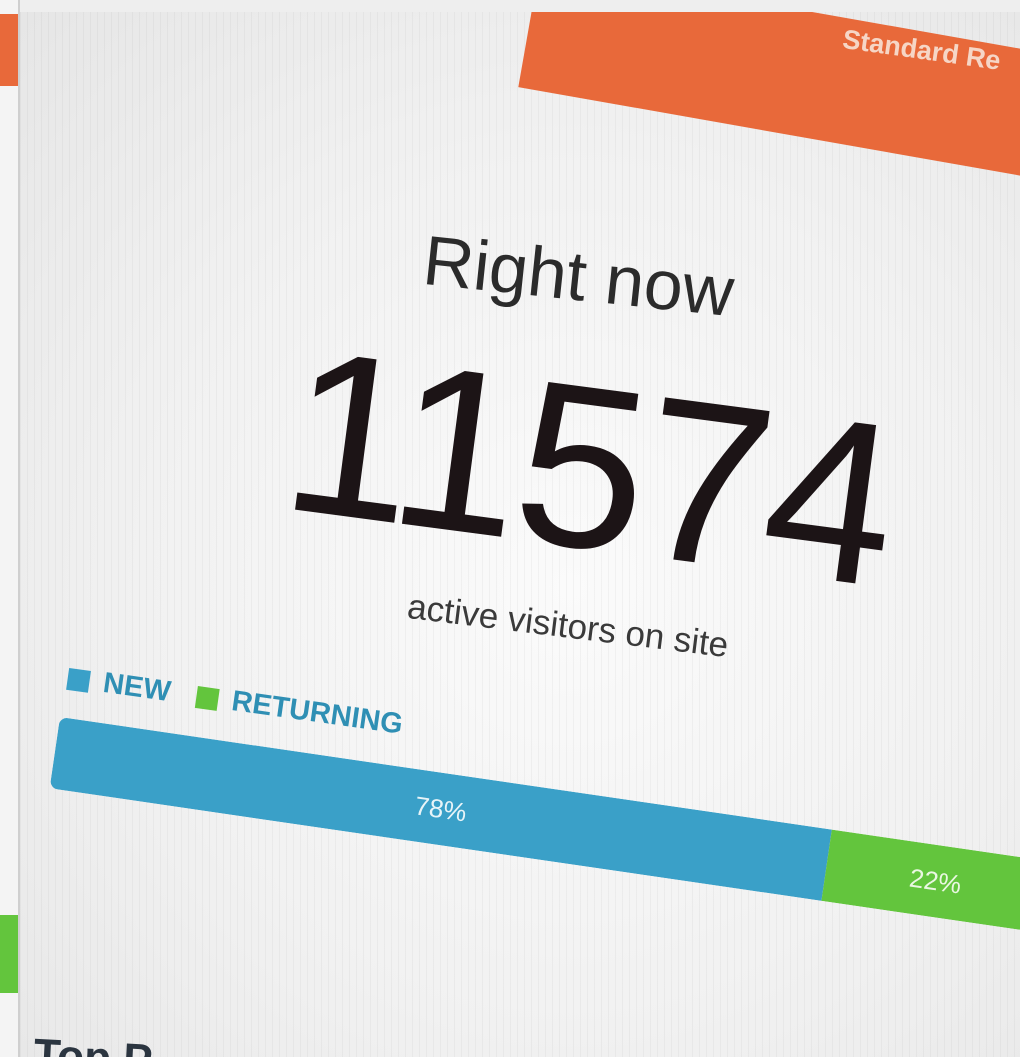  I want to click on adjacent-panel-edge, so click(10, 528).